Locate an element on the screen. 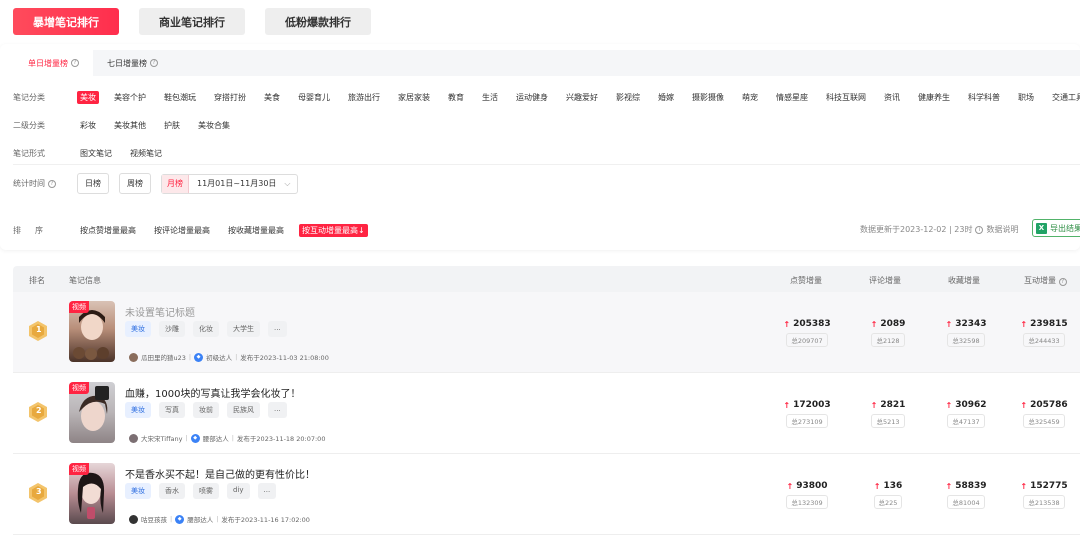  subcategory-option: 彩妆 is located at coordinates (88, 125).